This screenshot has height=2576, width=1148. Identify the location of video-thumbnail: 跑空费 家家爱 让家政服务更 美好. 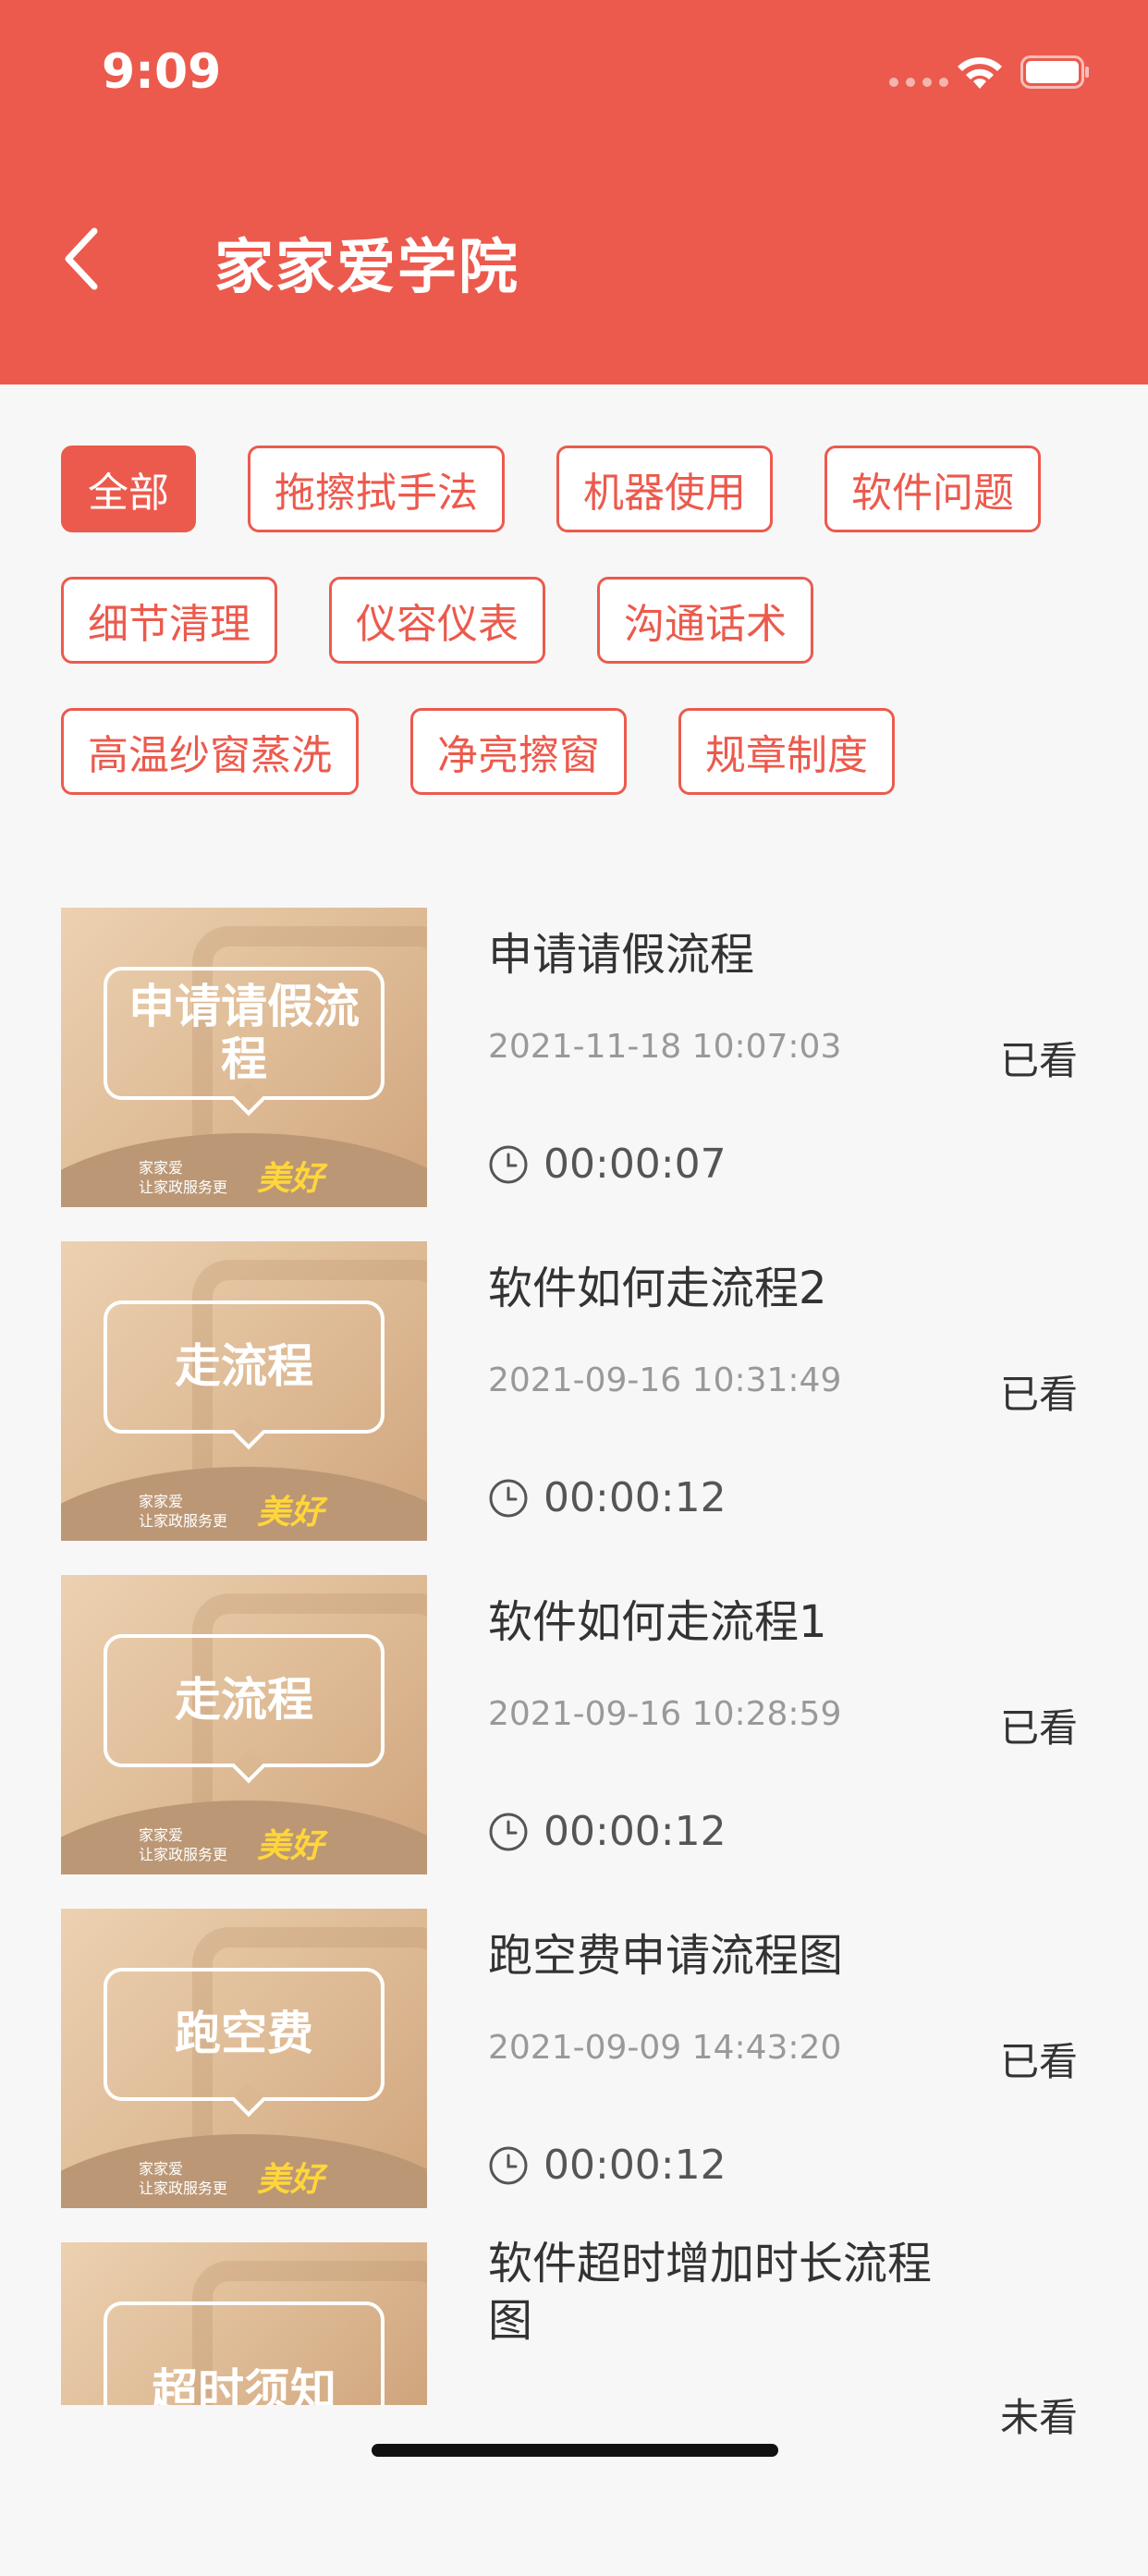
(244, 2058).